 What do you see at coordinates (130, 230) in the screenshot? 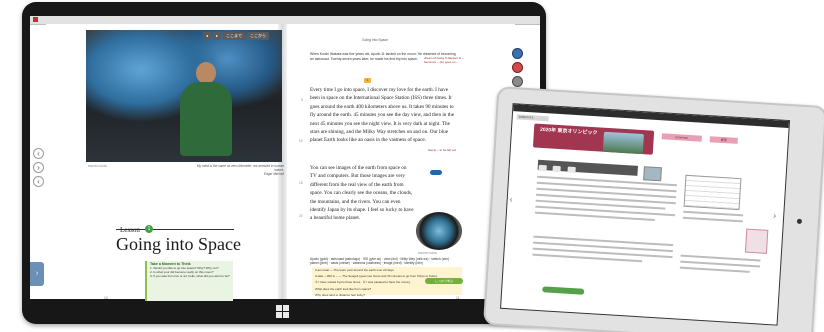
I see `lesson-label: Lesson` at bounding box center [130, 230].